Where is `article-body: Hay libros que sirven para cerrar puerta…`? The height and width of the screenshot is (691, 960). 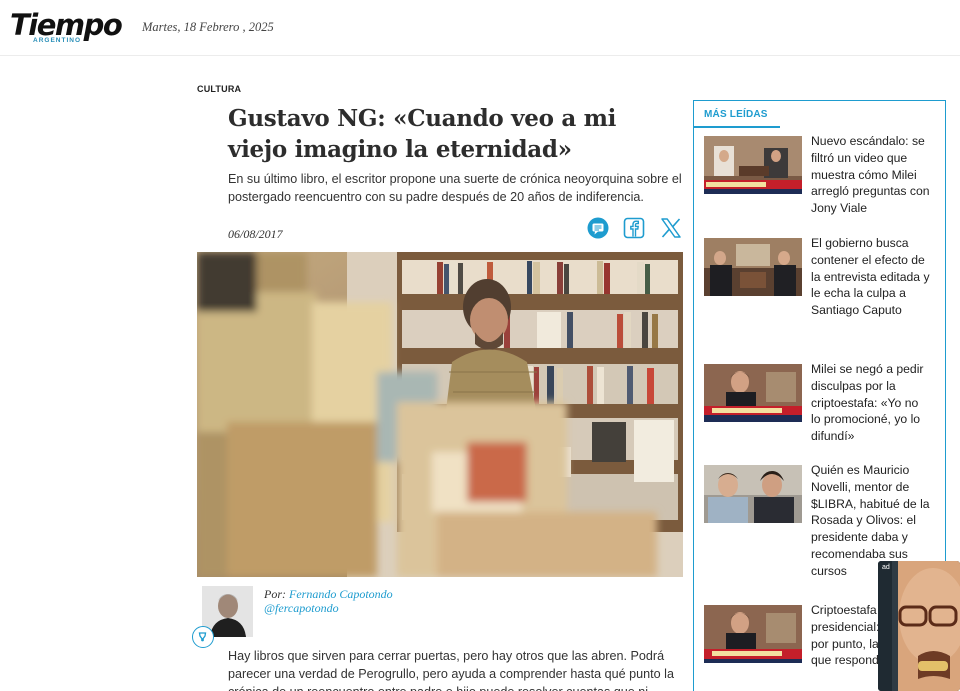 article-body: Hay libros que sirven para cerrar puerta… is located at coordinates (451, 670).